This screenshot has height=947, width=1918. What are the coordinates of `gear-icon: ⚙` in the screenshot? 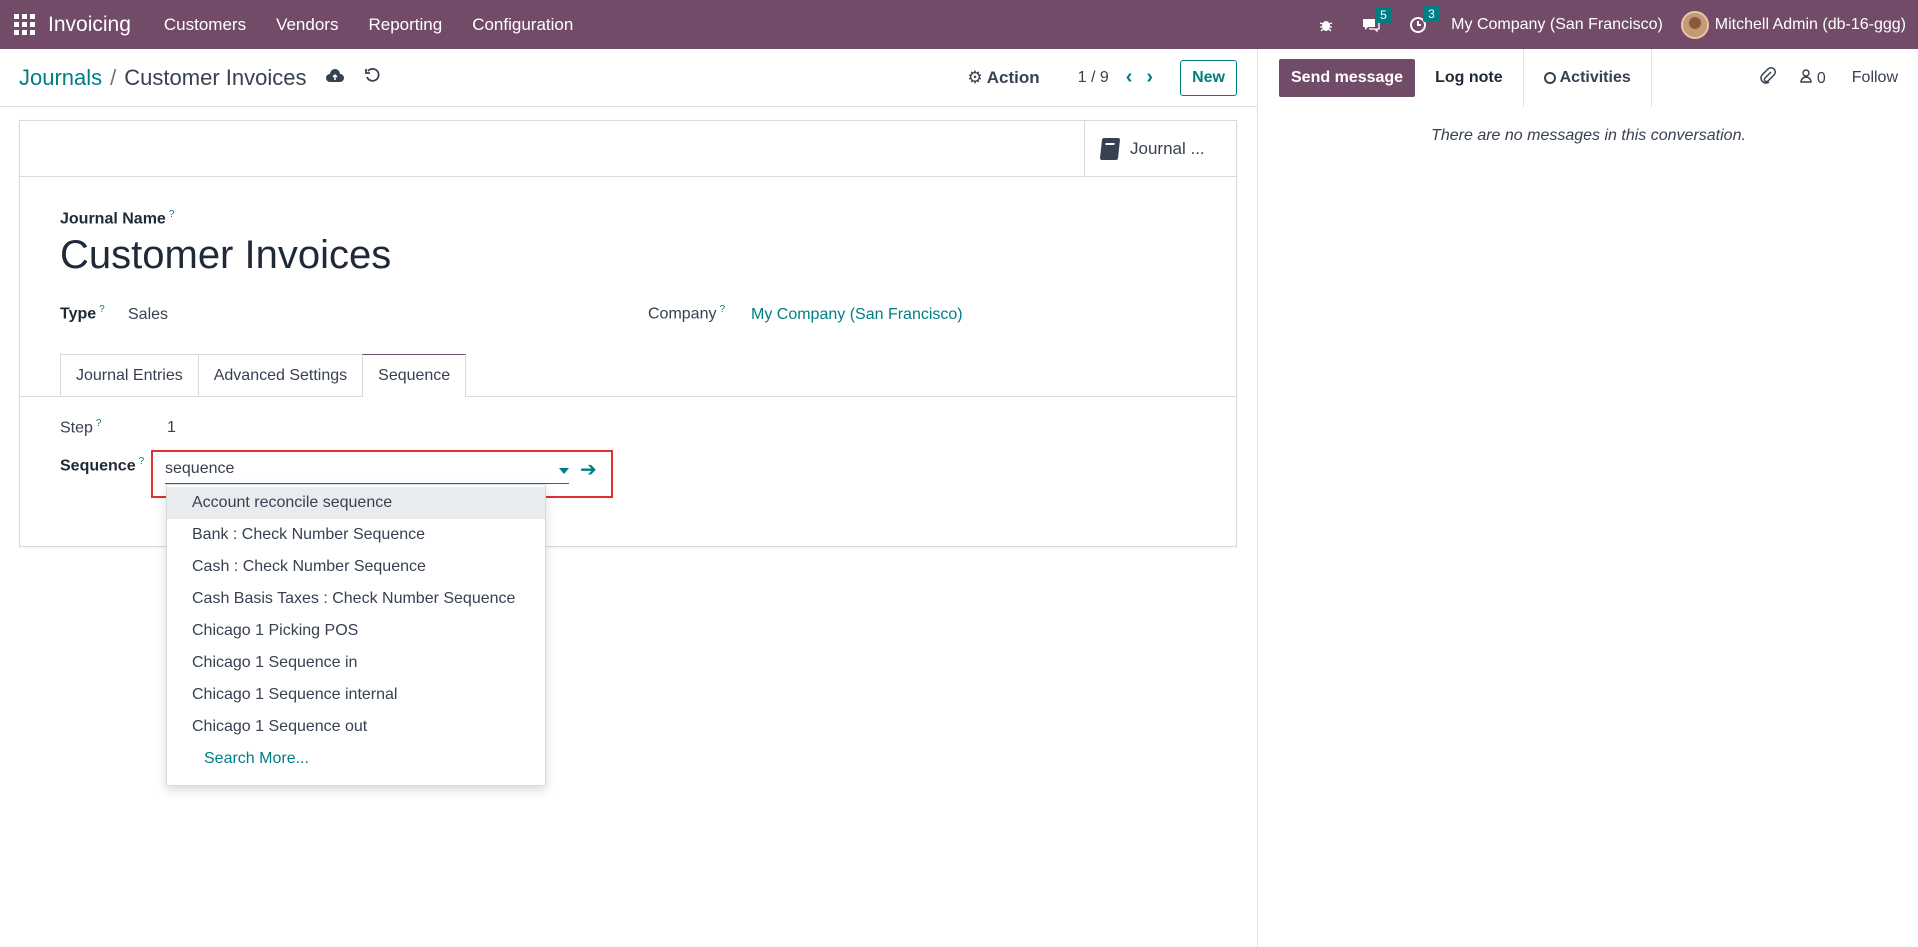 It's located at (975, 77).